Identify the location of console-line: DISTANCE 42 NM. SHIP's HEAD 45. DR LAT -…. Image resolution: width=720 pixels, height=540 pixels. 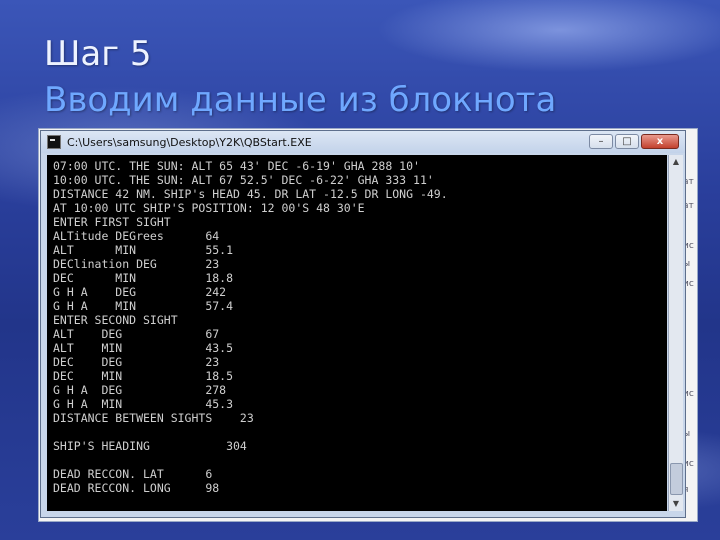
(250, 194).